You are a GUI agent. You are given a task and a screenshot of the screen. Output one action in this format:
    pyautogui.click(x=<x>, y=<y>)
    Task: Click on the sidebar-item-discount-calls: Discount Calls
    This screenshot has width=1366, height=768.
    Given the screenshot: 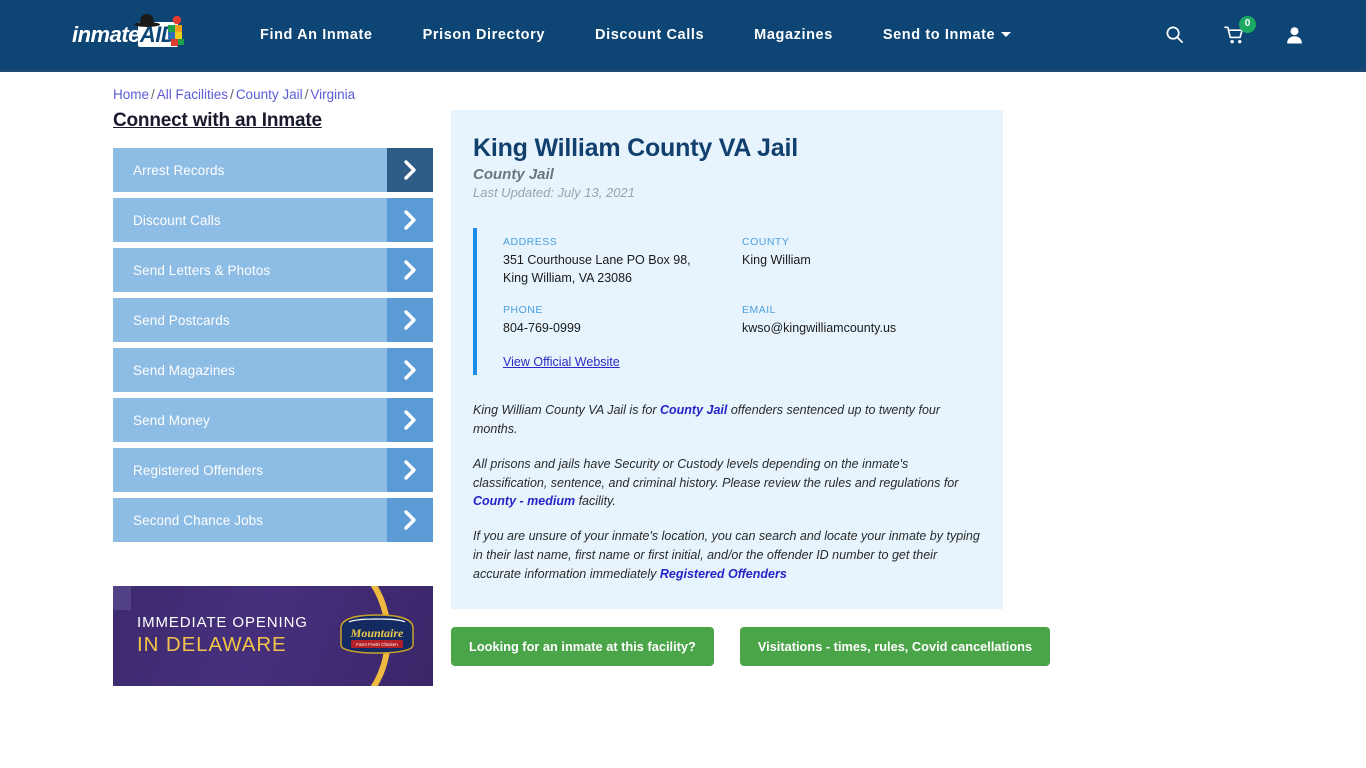 What is the action you would take?
    pyautogui.click(x=273, y=220)
    